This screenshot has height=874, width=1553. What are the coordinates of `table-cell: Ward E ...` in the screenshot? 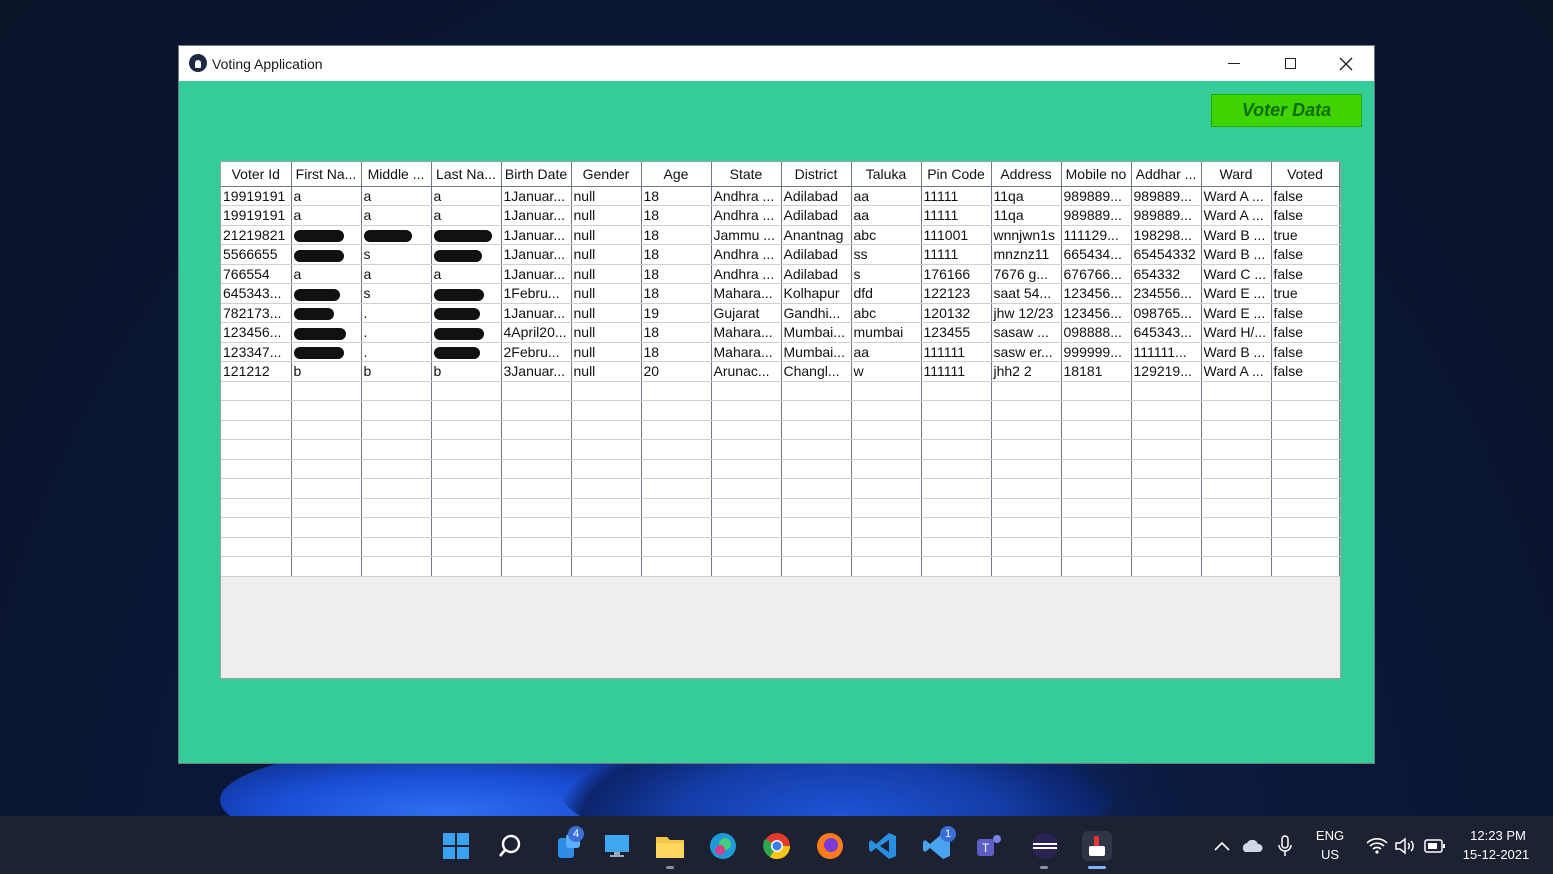 It's located at (1236, 313).